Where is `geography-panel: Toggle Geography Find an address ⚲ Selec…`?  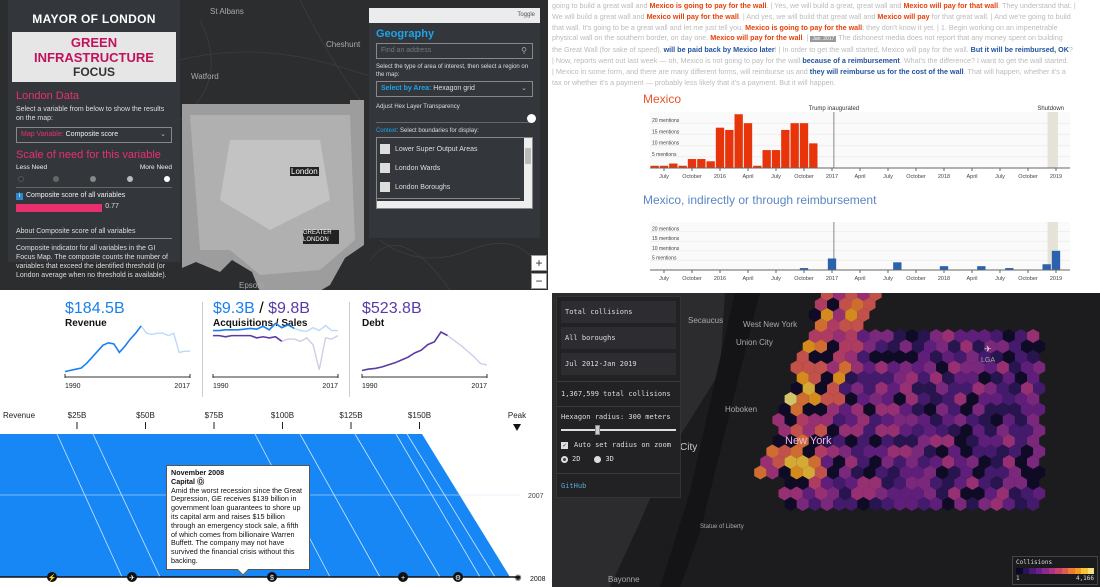
geography-panel: Toggle Geography Find an address ⚲ Selec… is located at coordinates (454, 123).